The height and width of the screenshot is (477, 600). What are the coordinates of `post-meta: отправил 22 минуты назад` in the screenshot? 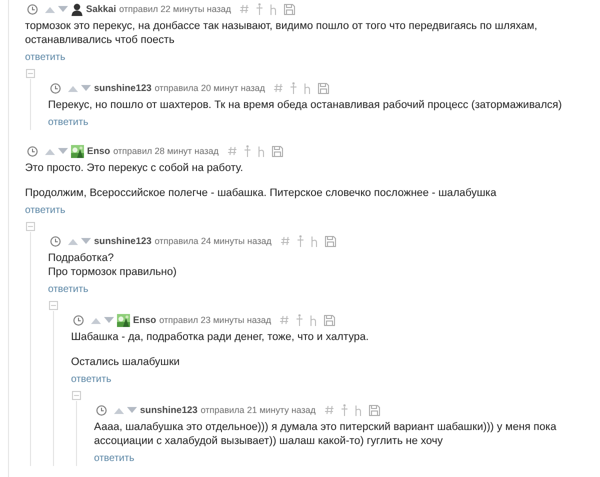 It's located at (175, 9).